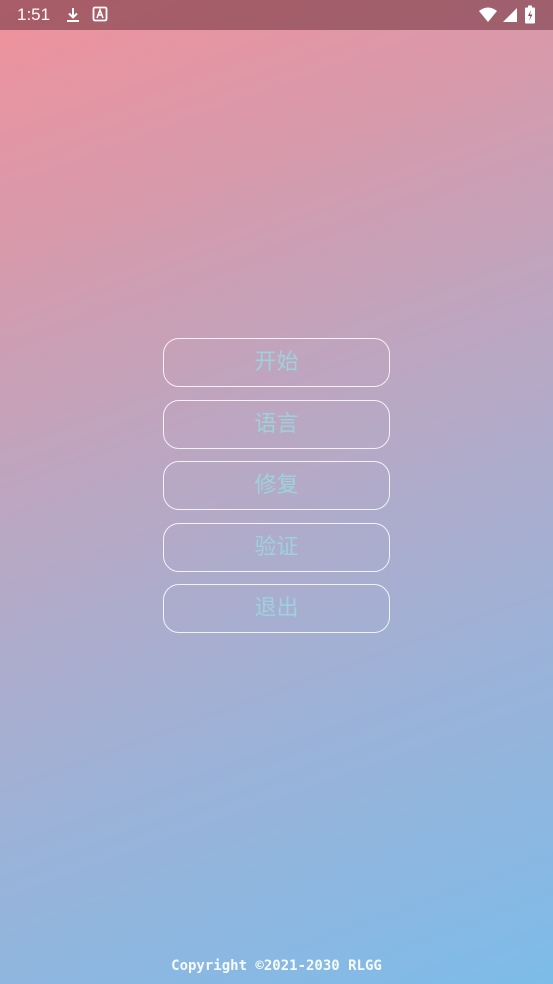  I want to click on battery-icon, so click(530, 14).